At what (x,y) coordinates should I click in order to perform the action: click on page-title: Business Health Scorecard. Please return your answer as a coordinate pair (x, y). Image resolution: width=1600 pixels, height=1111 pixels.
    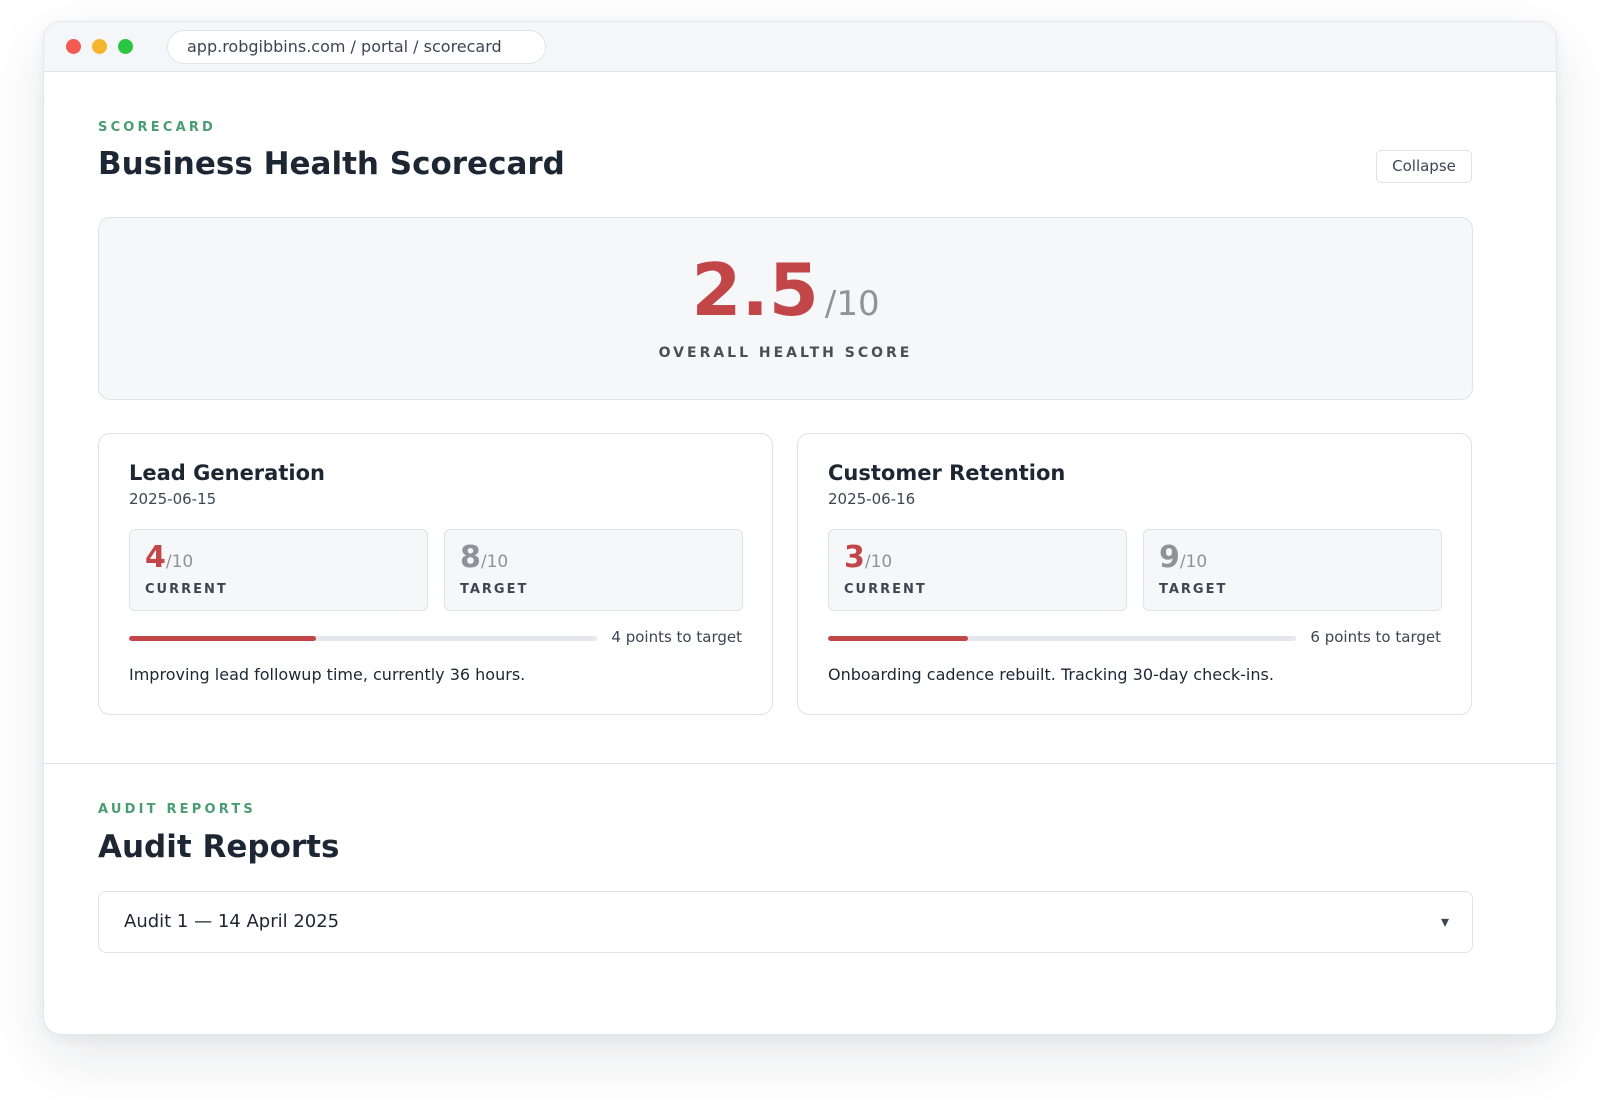
    Looking at the image, I should click on (331, 164).